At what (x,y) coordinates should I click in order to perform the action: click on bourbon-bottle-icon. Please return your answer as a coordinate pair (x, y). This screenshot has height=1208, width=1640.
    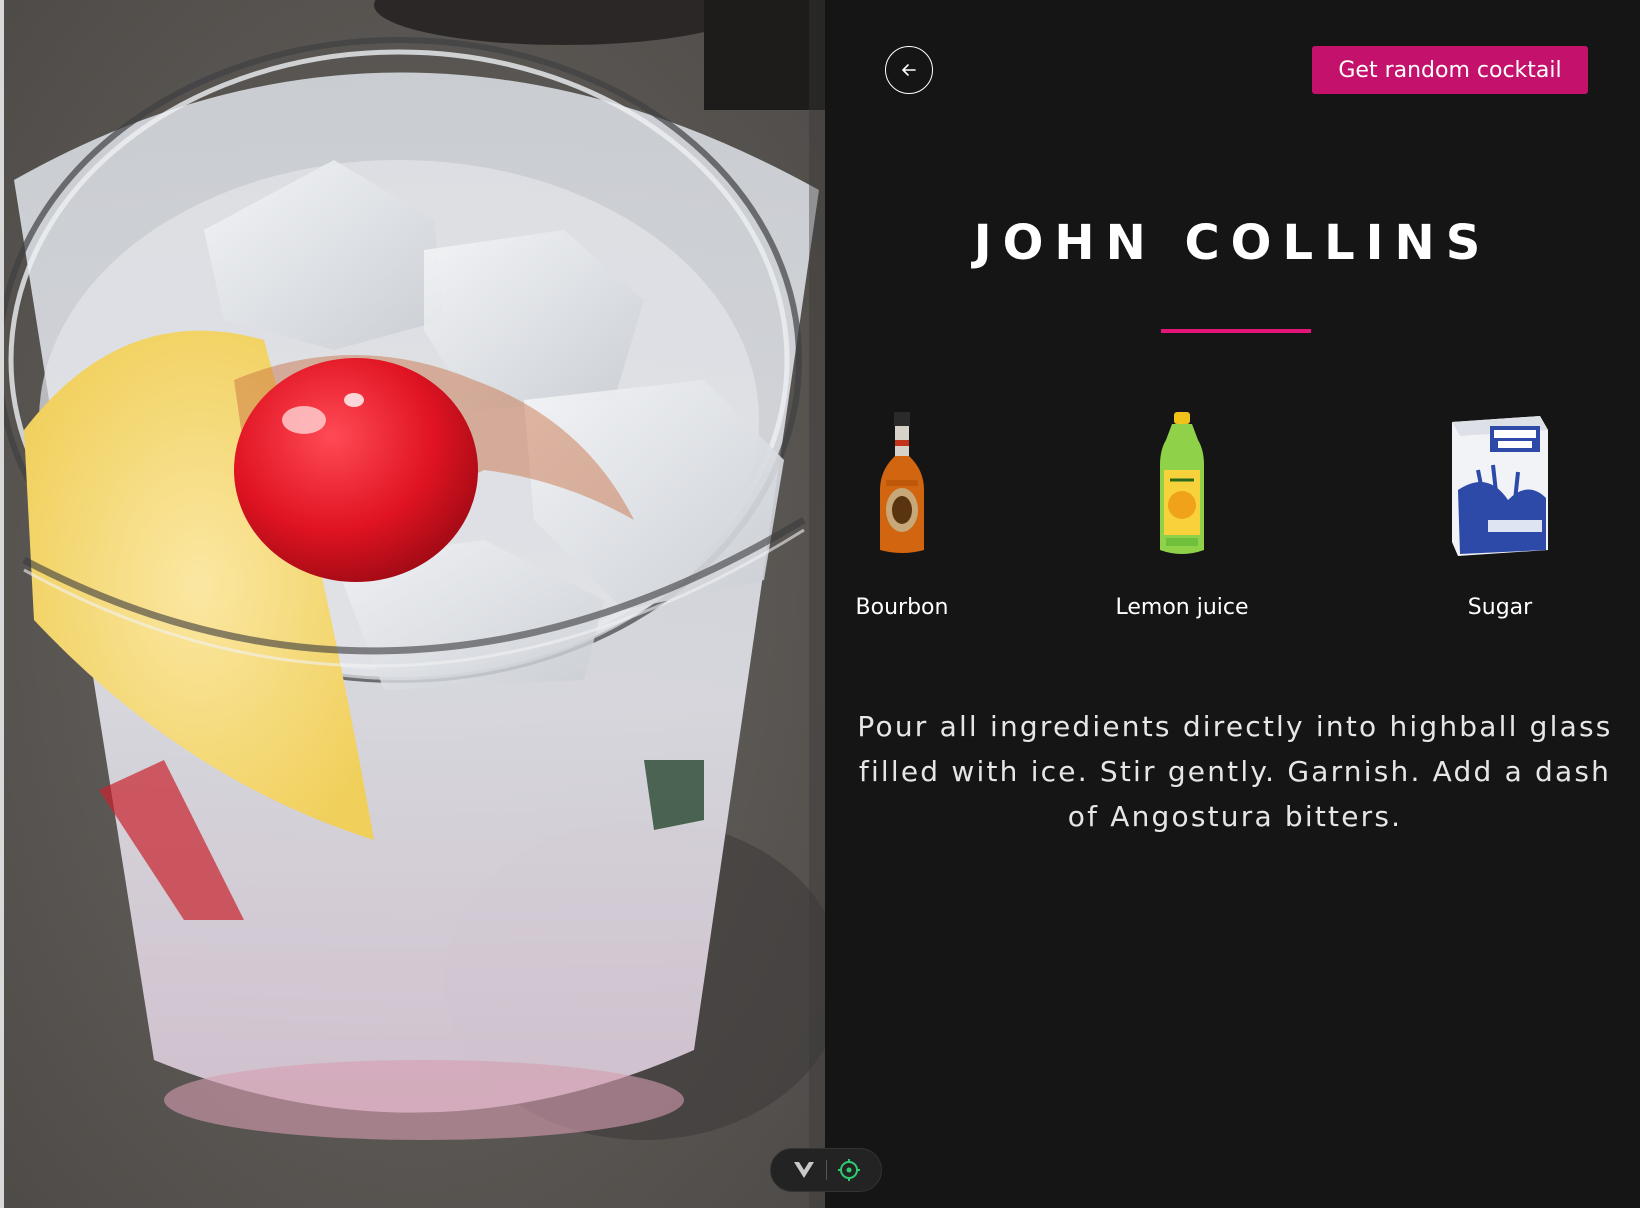
    Looking at the image, I should click on (902, 485).